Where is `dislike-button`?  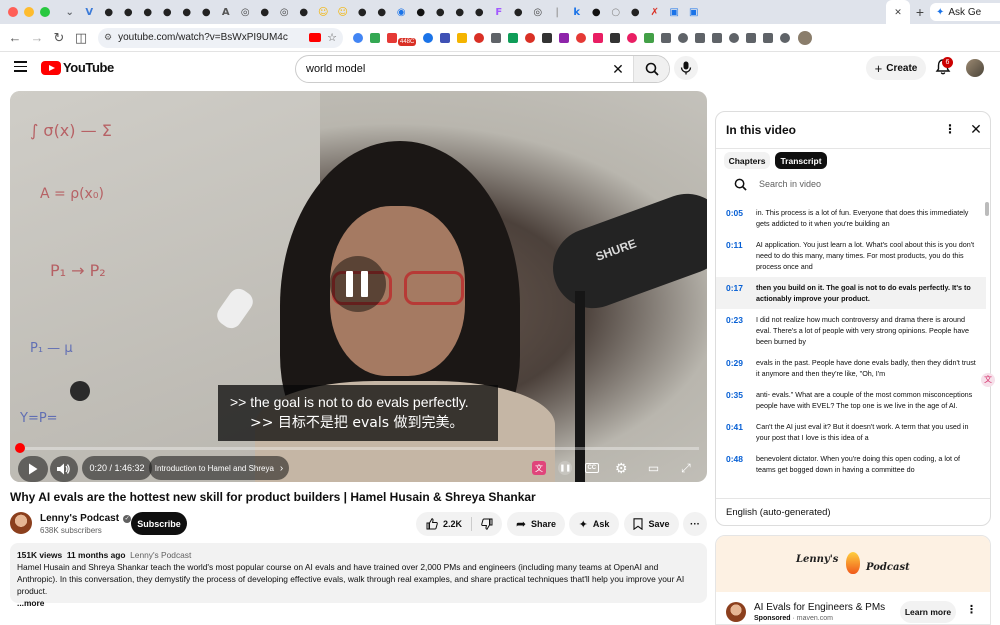
dislike-button is located at coordinates (487, 524).